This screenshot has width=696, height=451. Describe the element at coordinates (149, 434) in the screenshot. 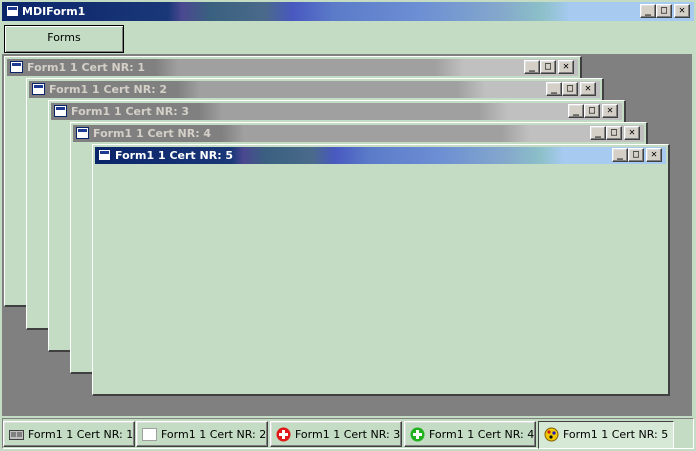

I see `blank-window-icon` at that location.